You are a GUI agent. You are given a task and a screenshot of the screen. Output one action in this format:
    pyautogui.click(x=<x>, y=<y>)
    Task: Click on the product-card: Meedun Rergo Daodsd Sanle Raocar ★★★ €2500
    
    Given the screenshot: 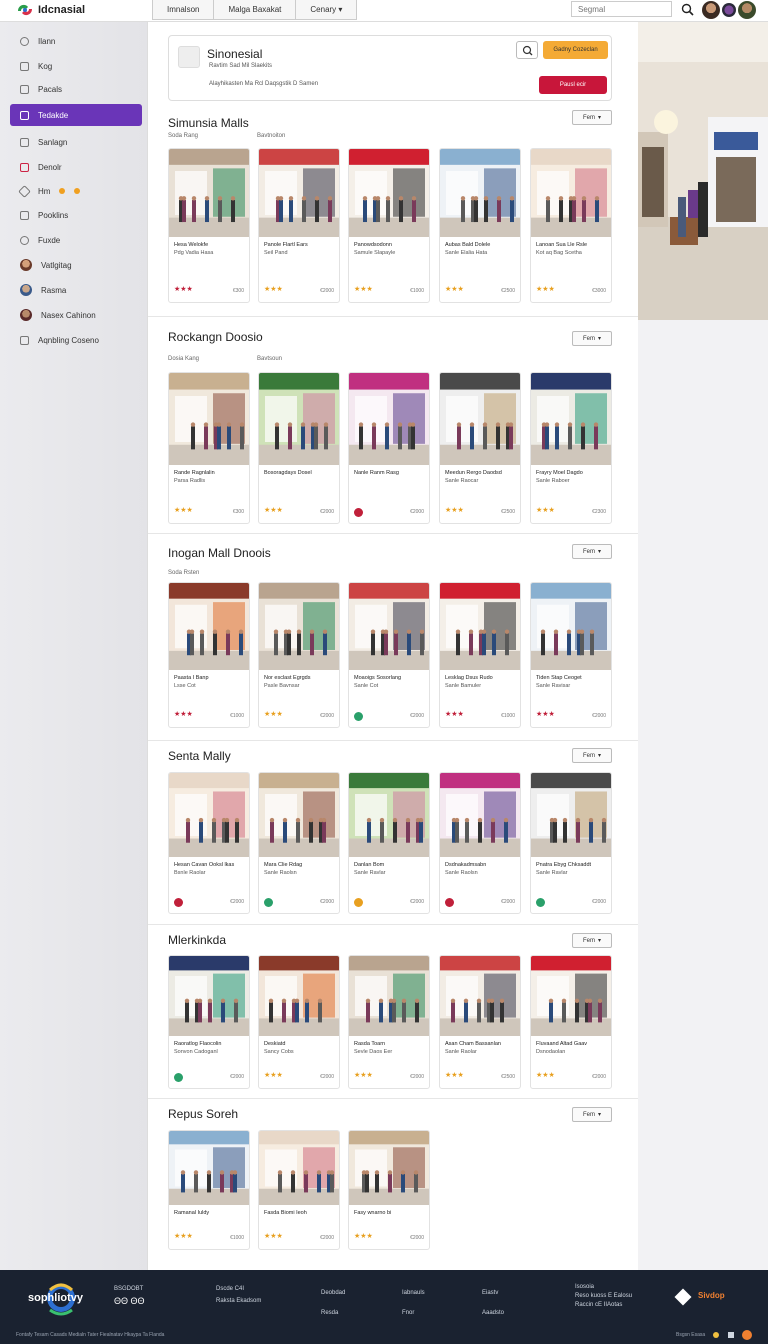 What is the action you would take?
    pyautogui.click(x=480, y=448)
    